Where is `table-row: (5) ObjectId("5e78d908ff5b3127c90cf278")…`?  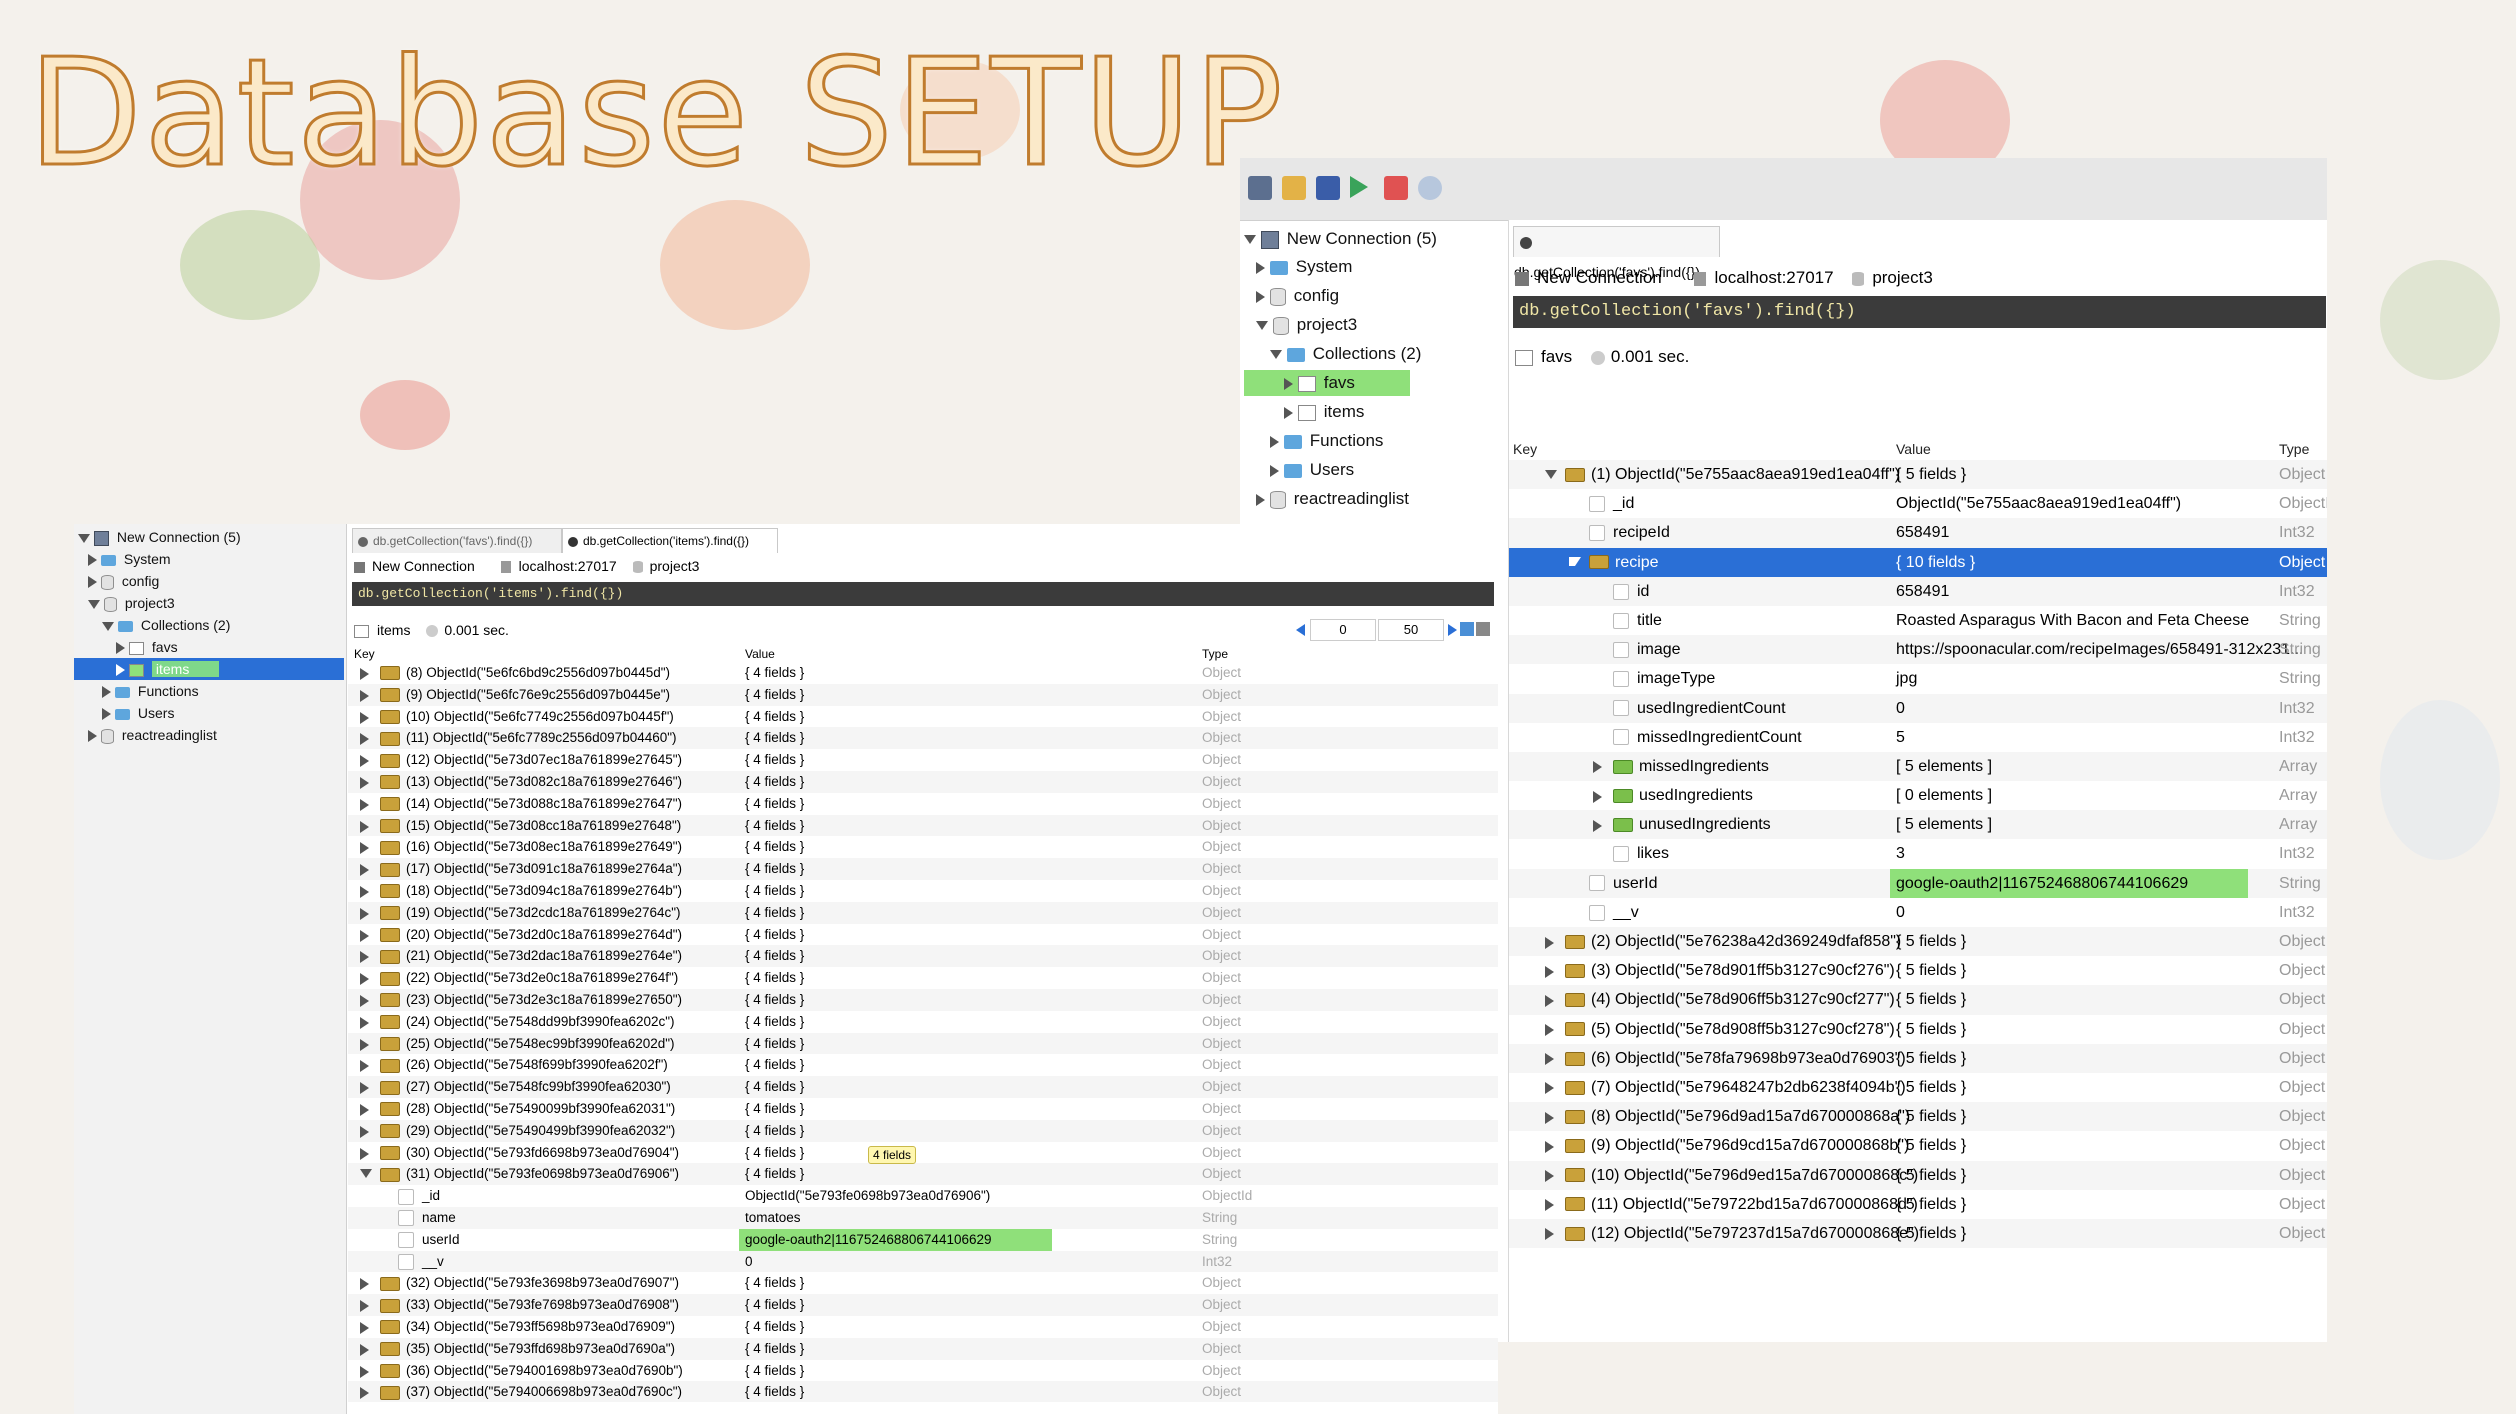
table-row: (5) ObjectId("5e78d908ff5b3127c90cf278")… is located at coordinates (1918, 1029).